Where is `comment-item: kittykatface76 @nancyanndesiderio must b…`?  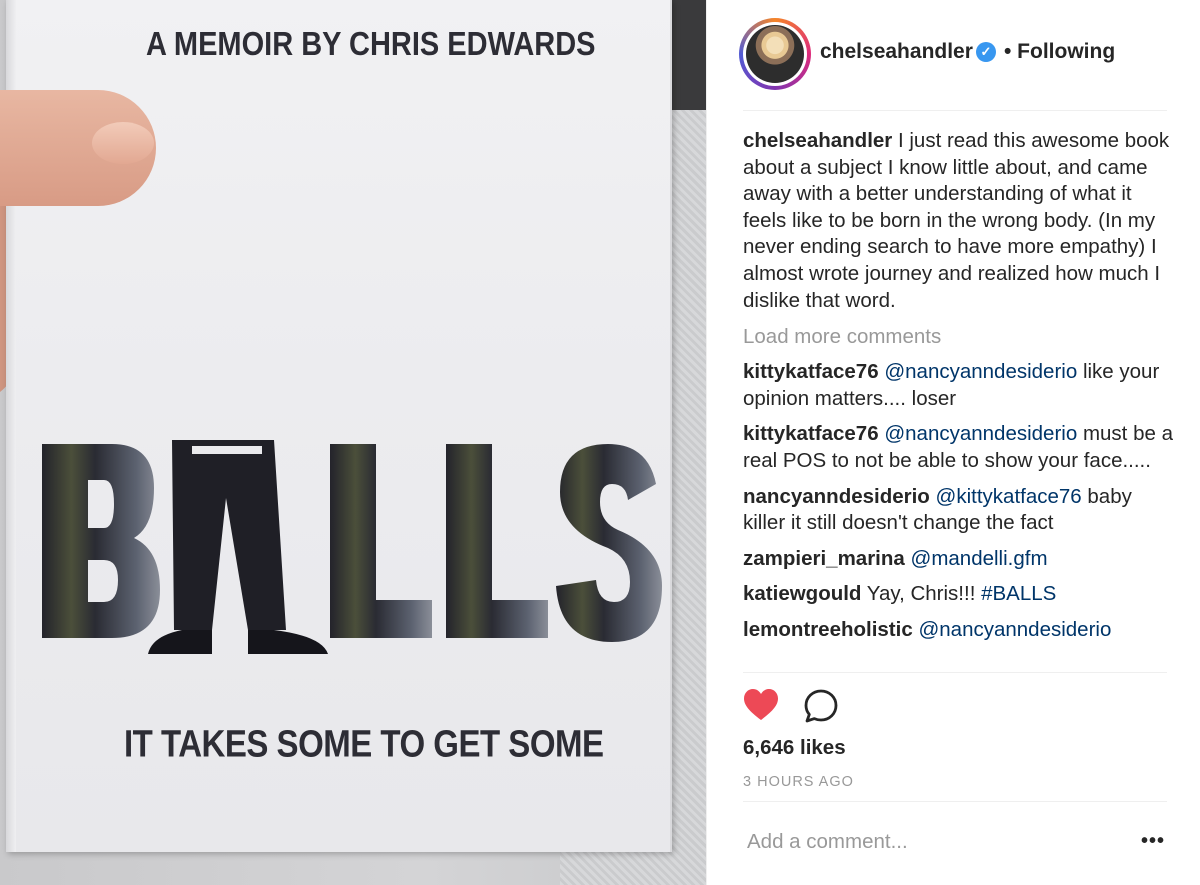 comment-item: kittykatface76 @nancyanndesiderio must b… is located at coordinates (958, 447).